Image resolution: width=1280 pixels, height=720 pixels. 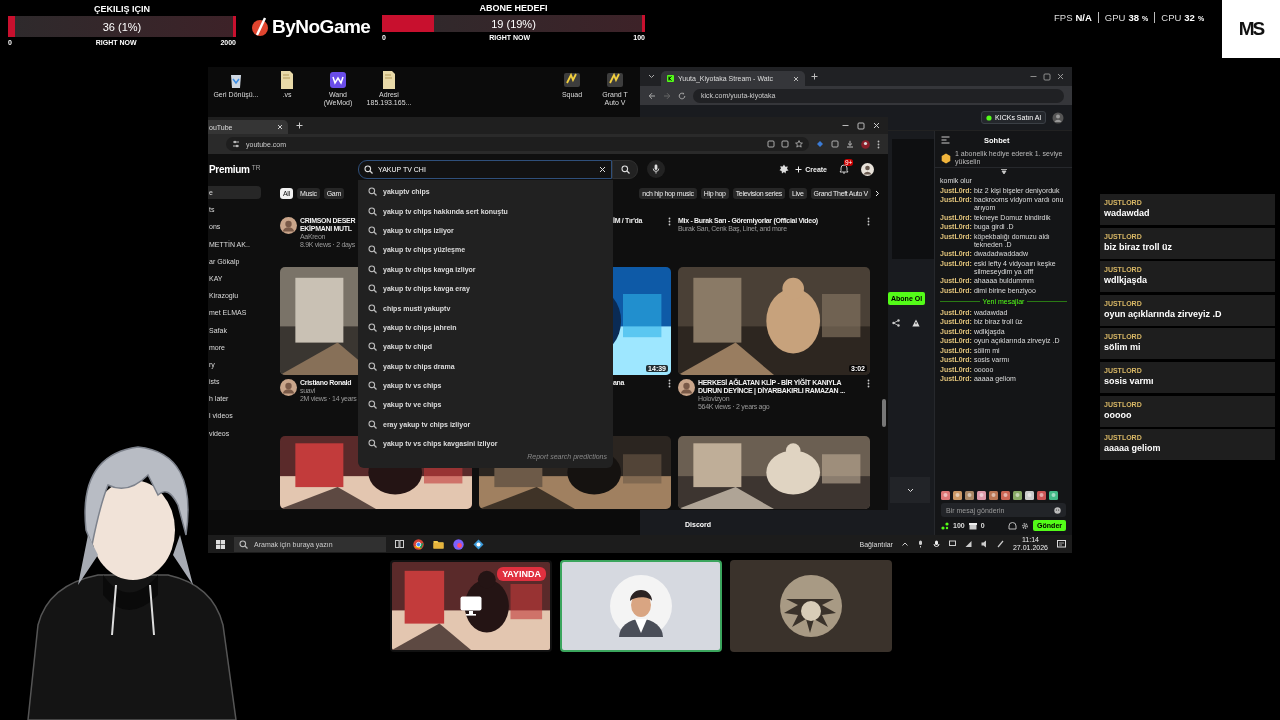 What do you see at coordinates (122, 9) in the screenshot?
I see `goal-title: ÇEKILIŞ IÇIN` at bounding box center [122, 9].